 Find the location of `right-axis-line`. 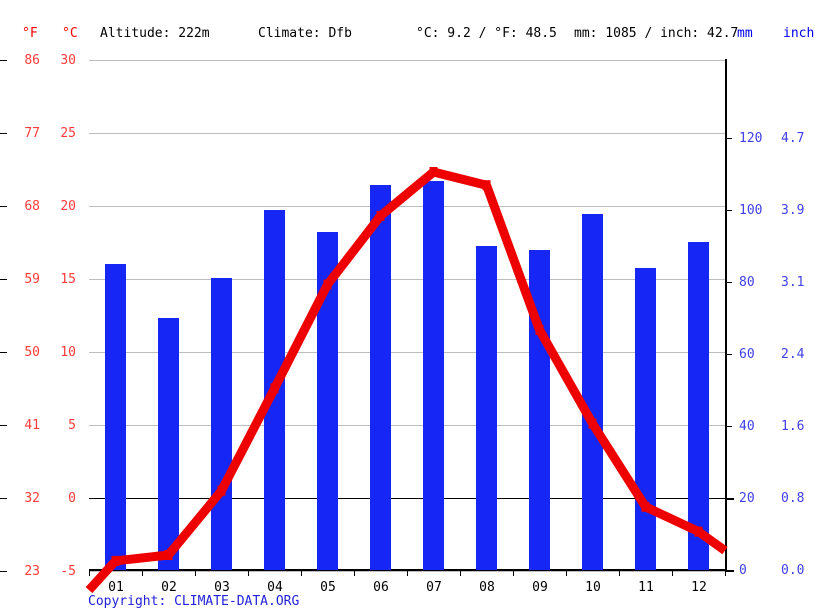

right-axis-line is located at coordinates (726, 315).